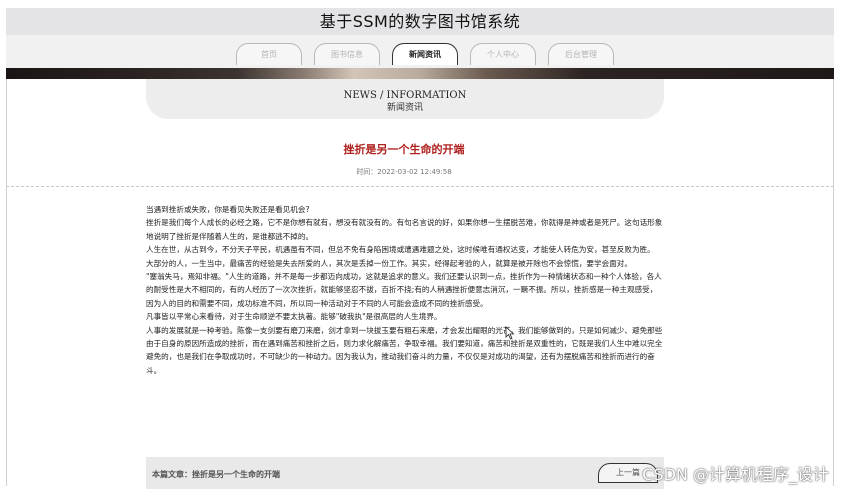 Image resolution: width=841 pixels, height=492 pixels. What do you see at coordinates (294, 317) in the screenshot?
I see `paragraph: 凡事皆以平常心来看待，对于生命顺逆不要太执著。能够"破我执"是很高层的人生境界。` at bounding box center [294, 317].